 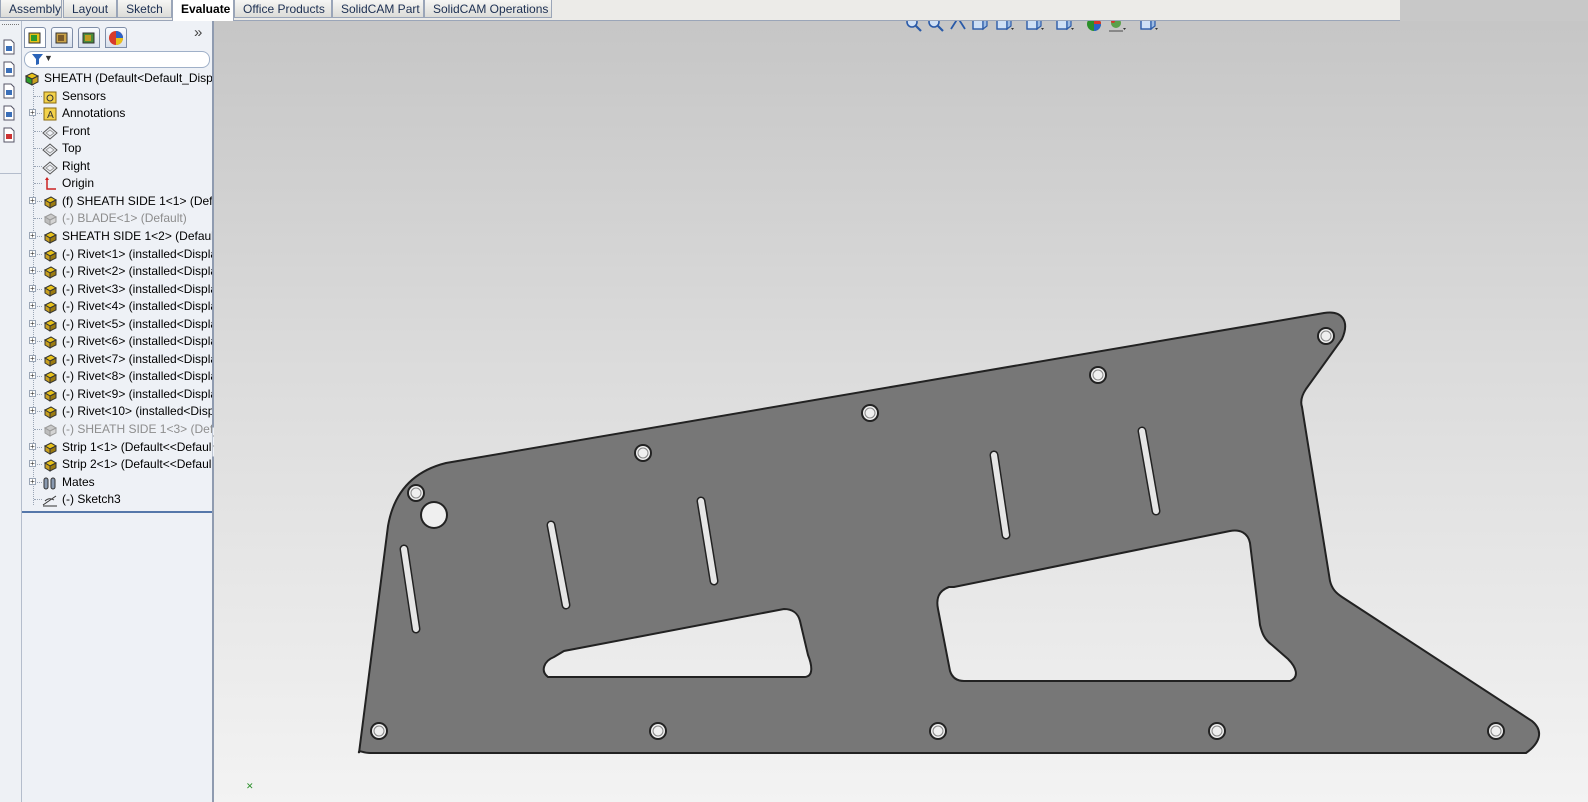 I want to click on tree-item: + (-) Rivet<4> (installed<Displa, so click(x=117, y=306).